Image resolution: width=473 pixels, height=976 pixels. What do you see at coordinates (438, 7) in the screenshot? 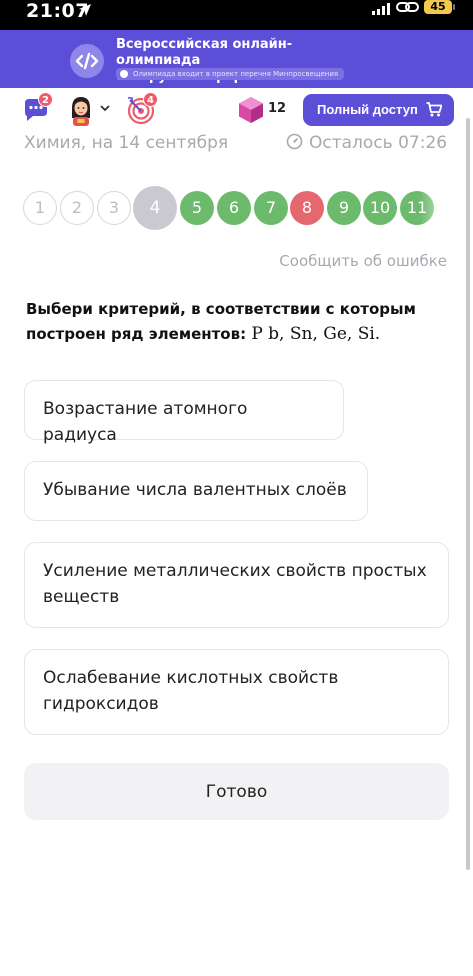
I see `battery-indicator: 45` at bounding box center [438, 7].